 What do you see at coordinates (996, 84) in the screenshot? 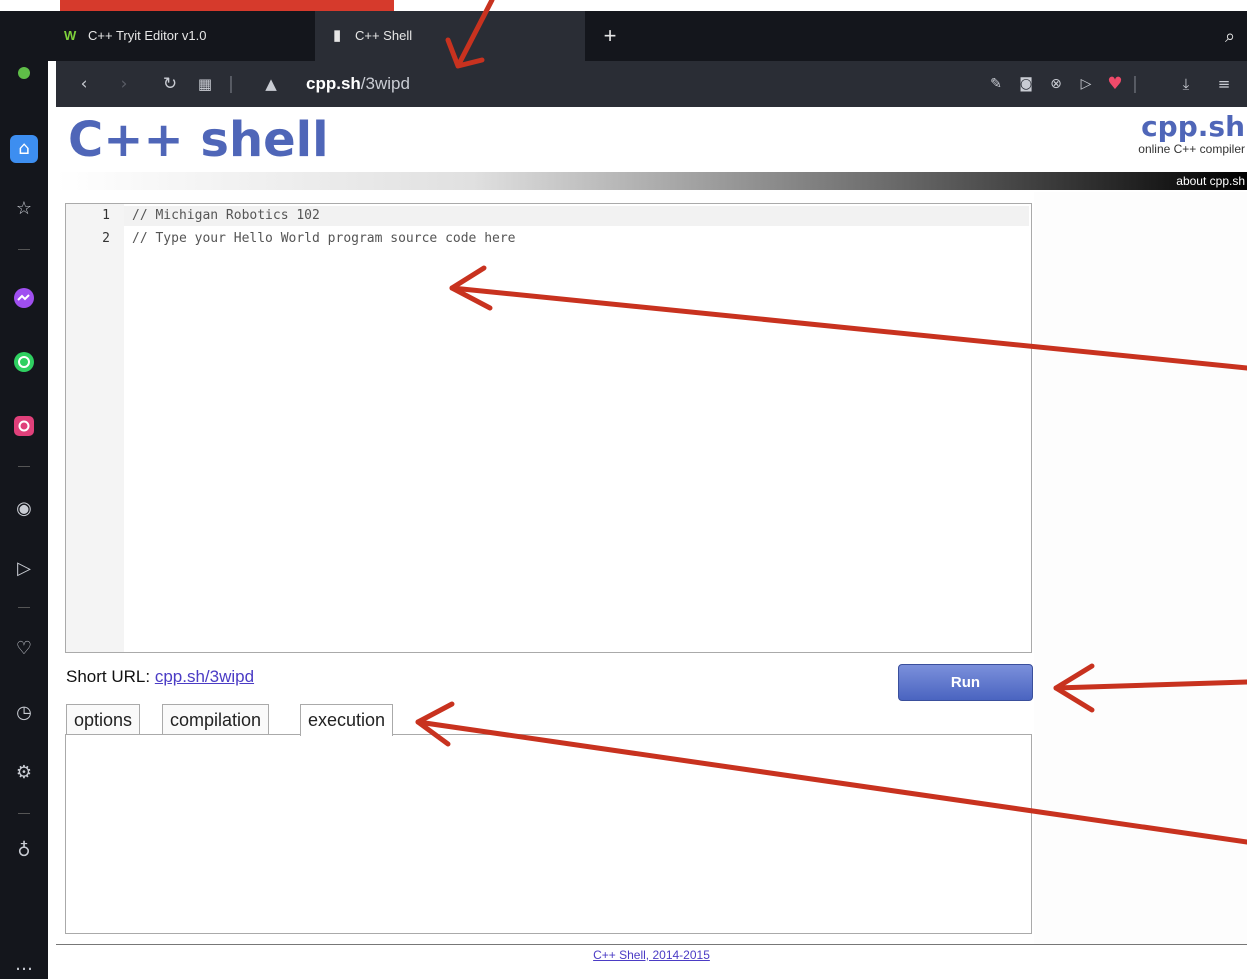
I see `edit-icon: ✎` at bounding box center [996, 84].